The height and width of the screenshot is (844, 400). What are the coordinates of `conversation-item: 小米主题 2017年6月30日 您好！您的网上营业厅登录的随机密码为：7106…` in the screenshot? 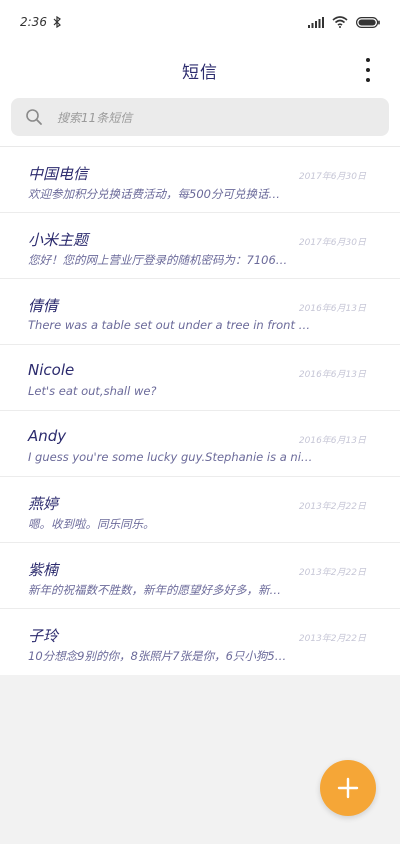 It's located at (200, 246).